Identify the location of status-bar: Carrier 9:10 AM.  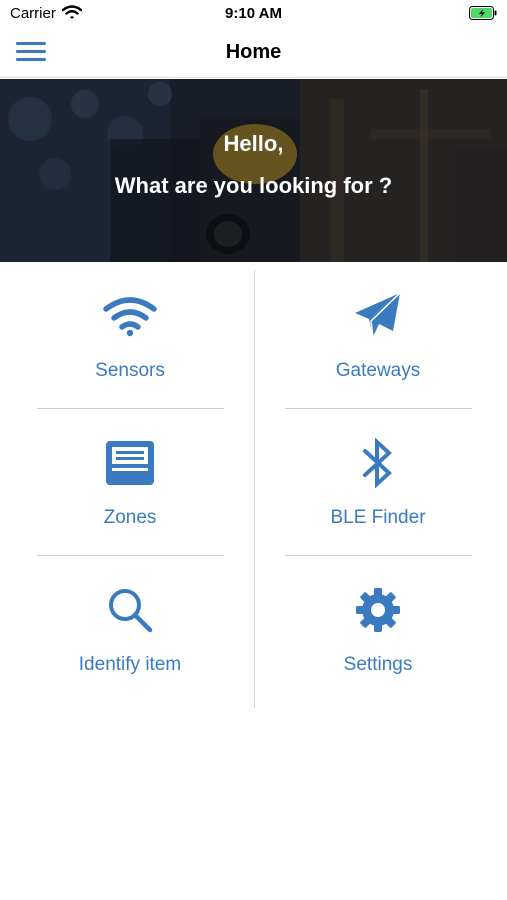
(253, 14).